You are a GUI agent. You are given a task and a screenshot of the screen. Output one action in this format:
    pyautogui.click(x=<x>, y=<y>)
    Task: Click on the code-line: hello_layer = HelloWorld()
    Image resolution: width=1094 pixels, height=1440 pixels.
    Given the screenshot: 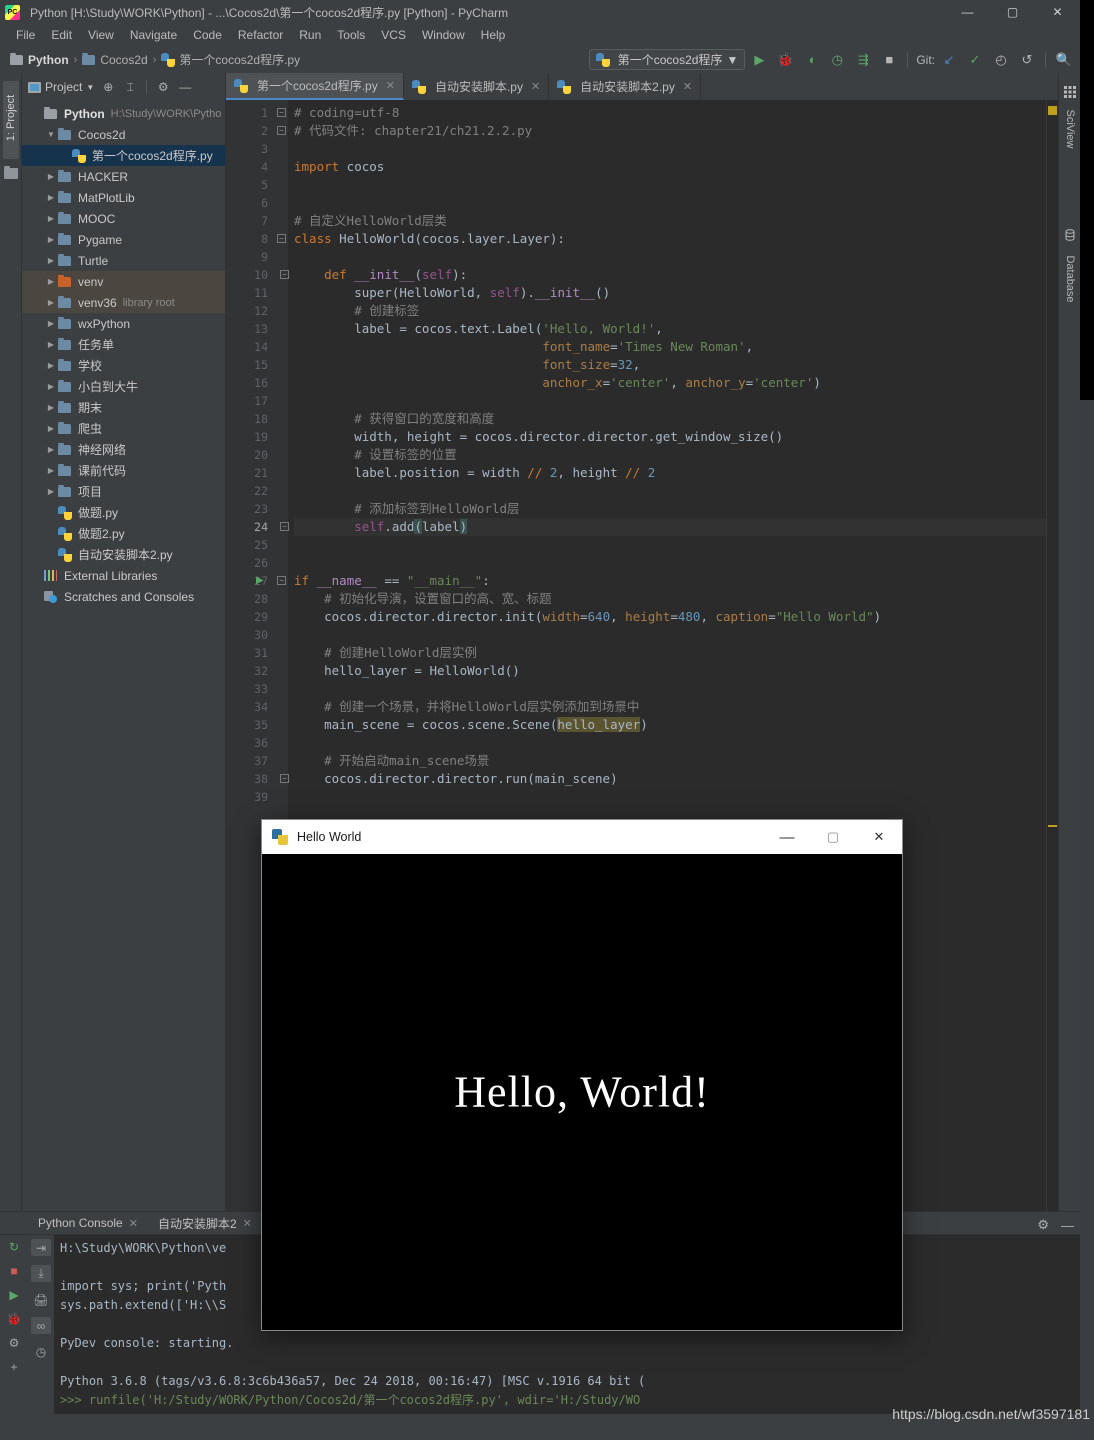 What is the action you would take?
    pyautogui.click(x=670, y=671)
    